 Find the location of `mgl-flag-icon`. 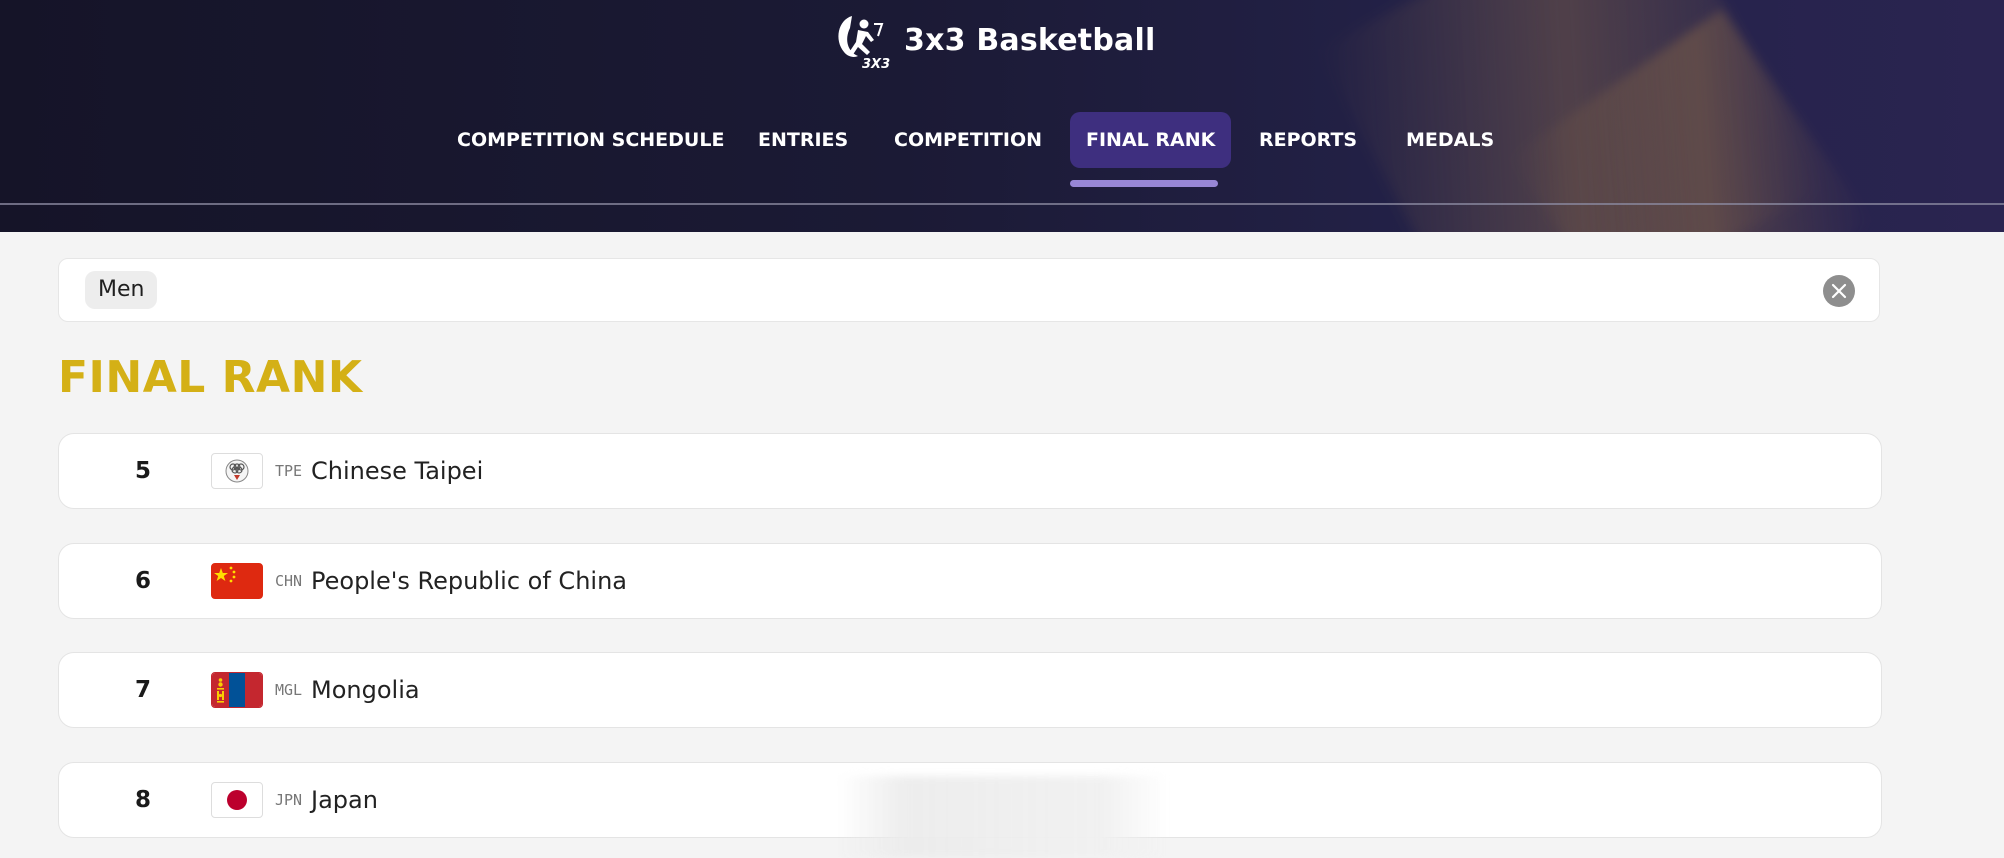

mgl-flag-icon is located at coordinates (237, 690).